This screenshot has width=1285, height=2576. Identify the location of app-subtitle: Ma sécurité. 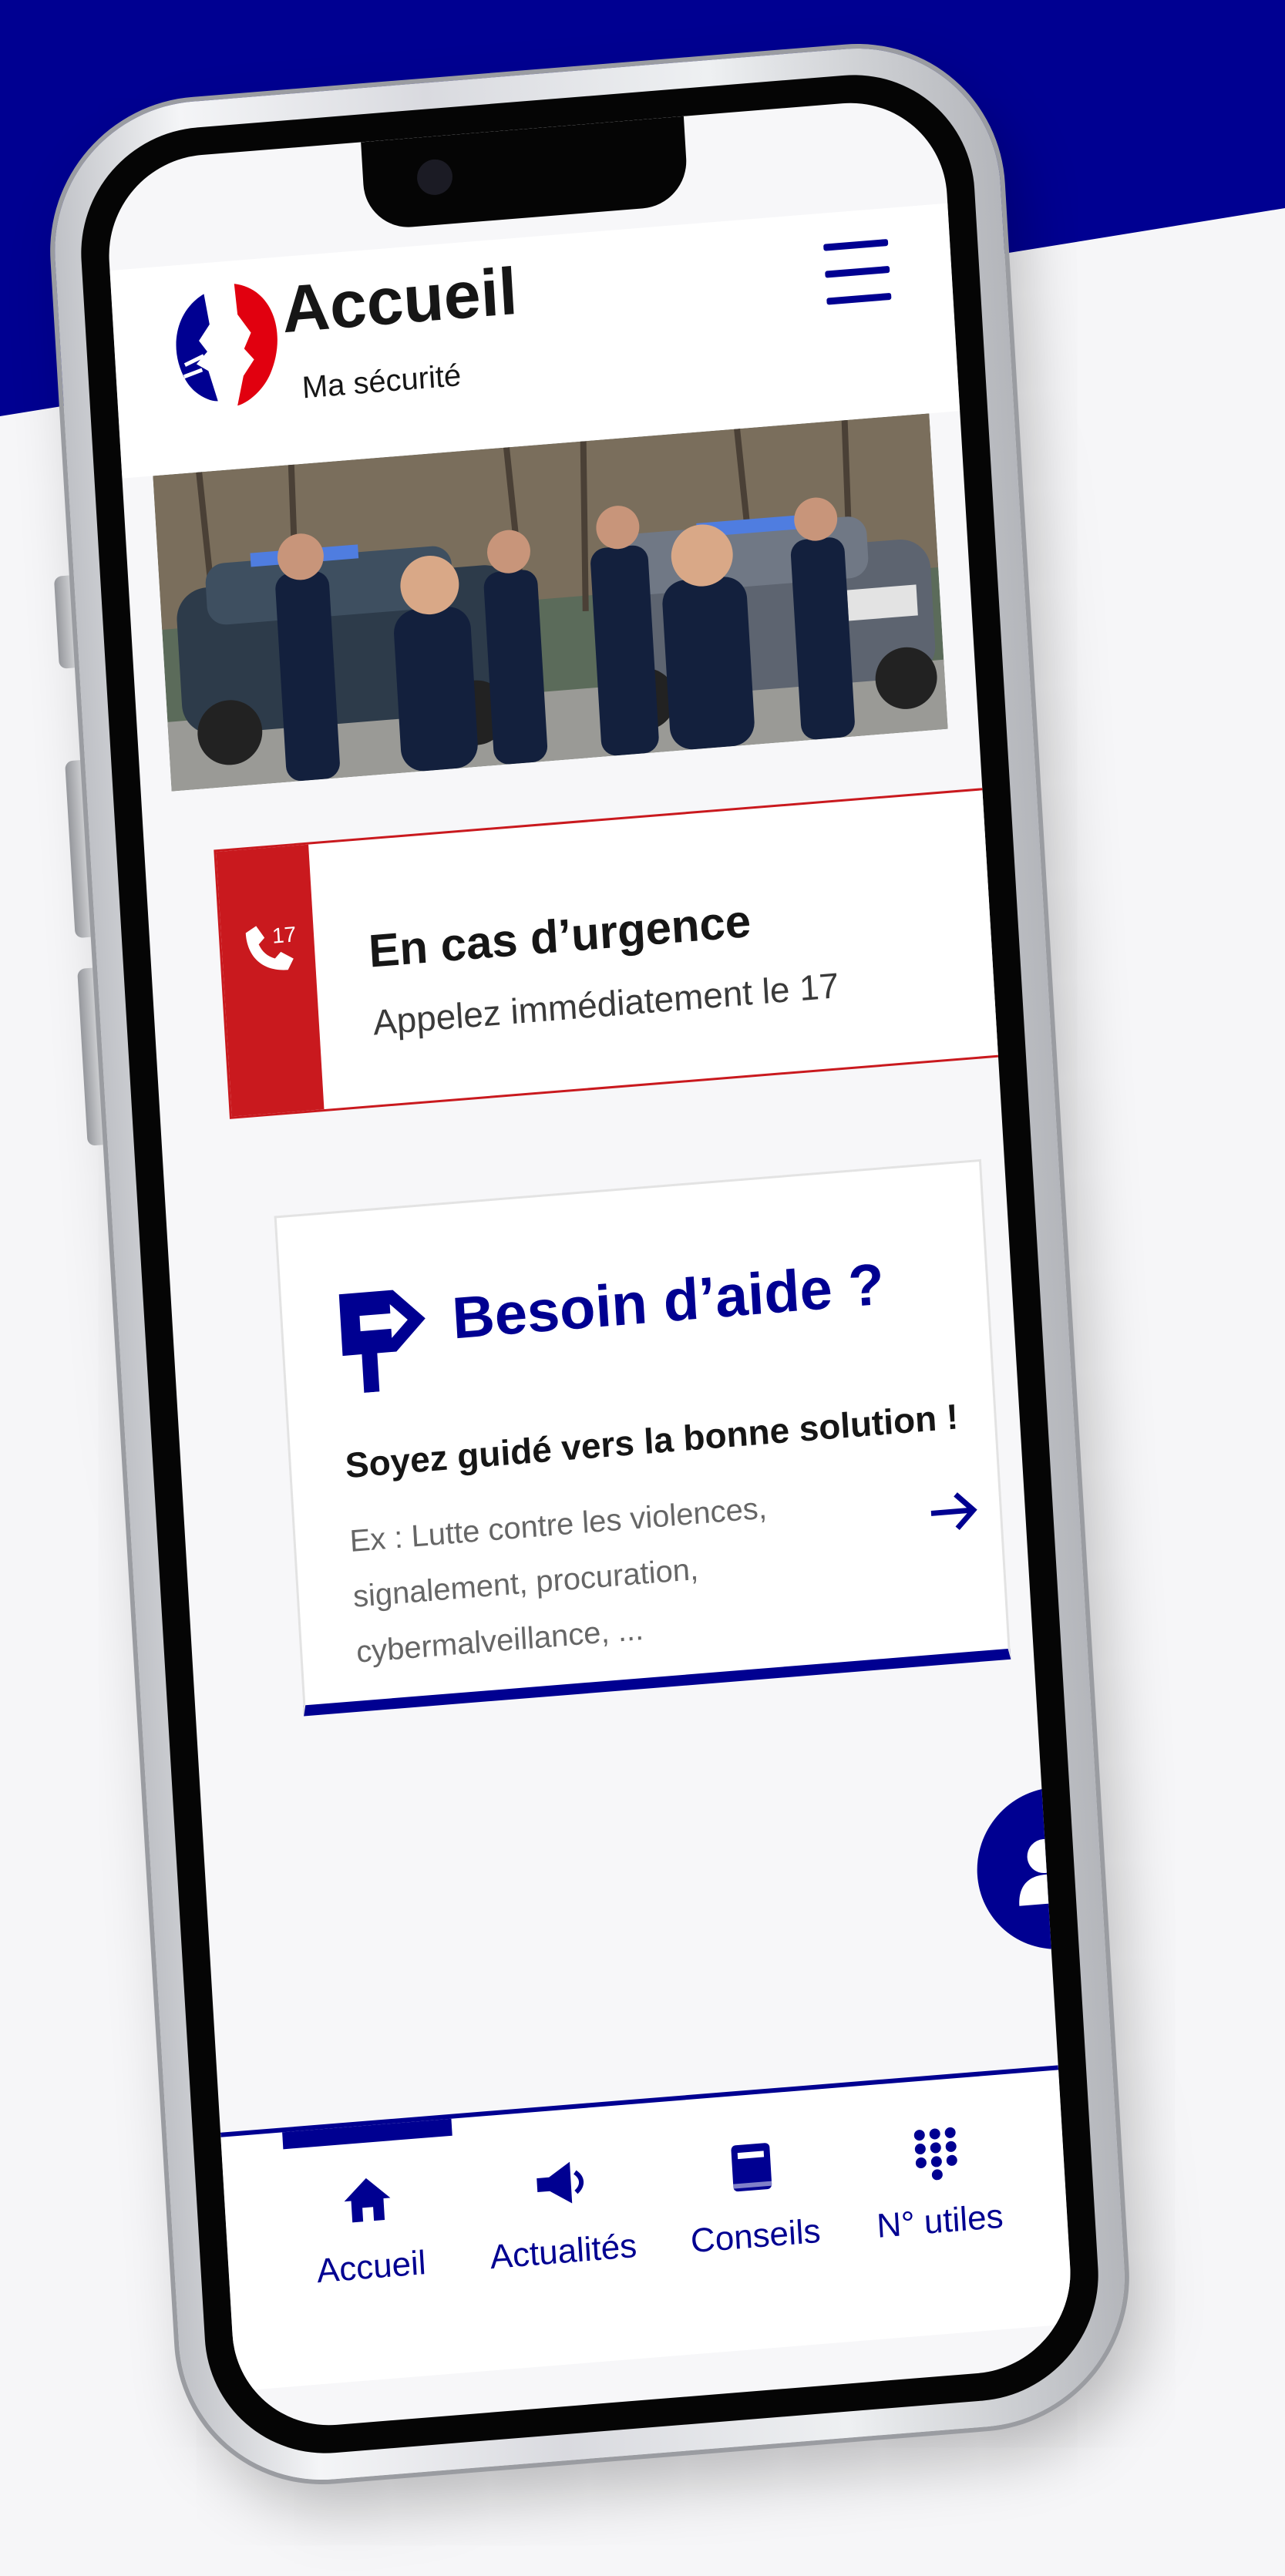
(382, 381).